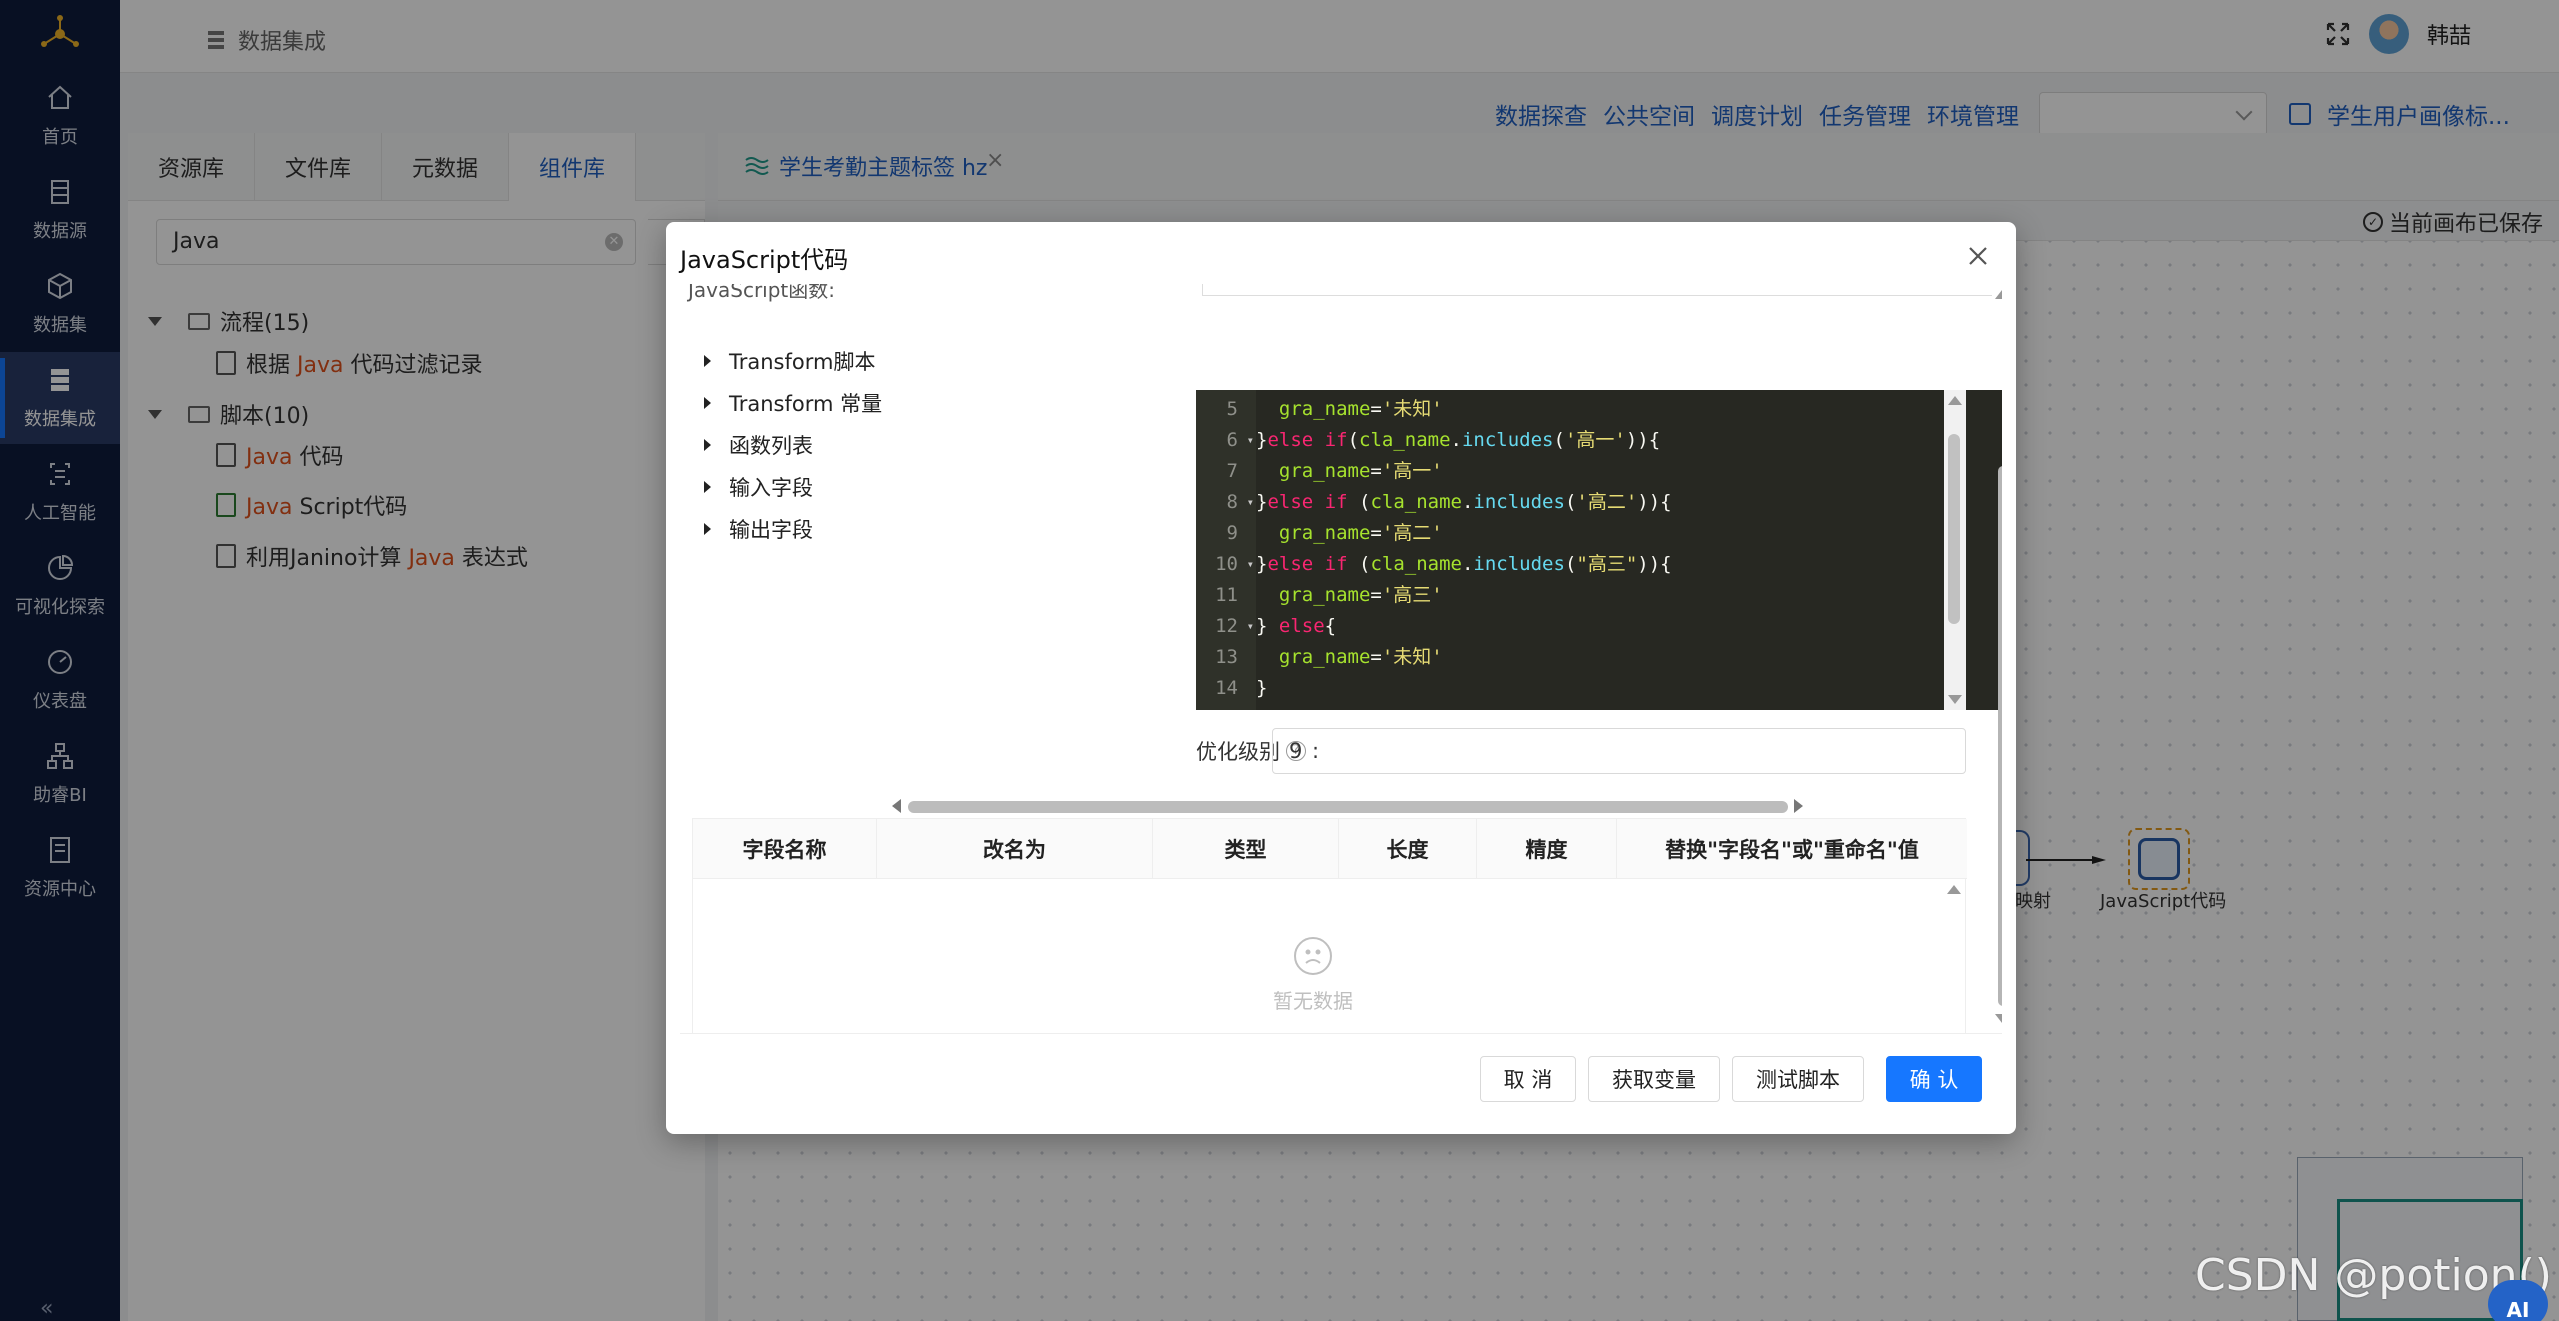  What do you see at coordinates (1226, 440) in the screenshot?
I see `line-number: 6 ▾` at bounding box center [1226, 440].